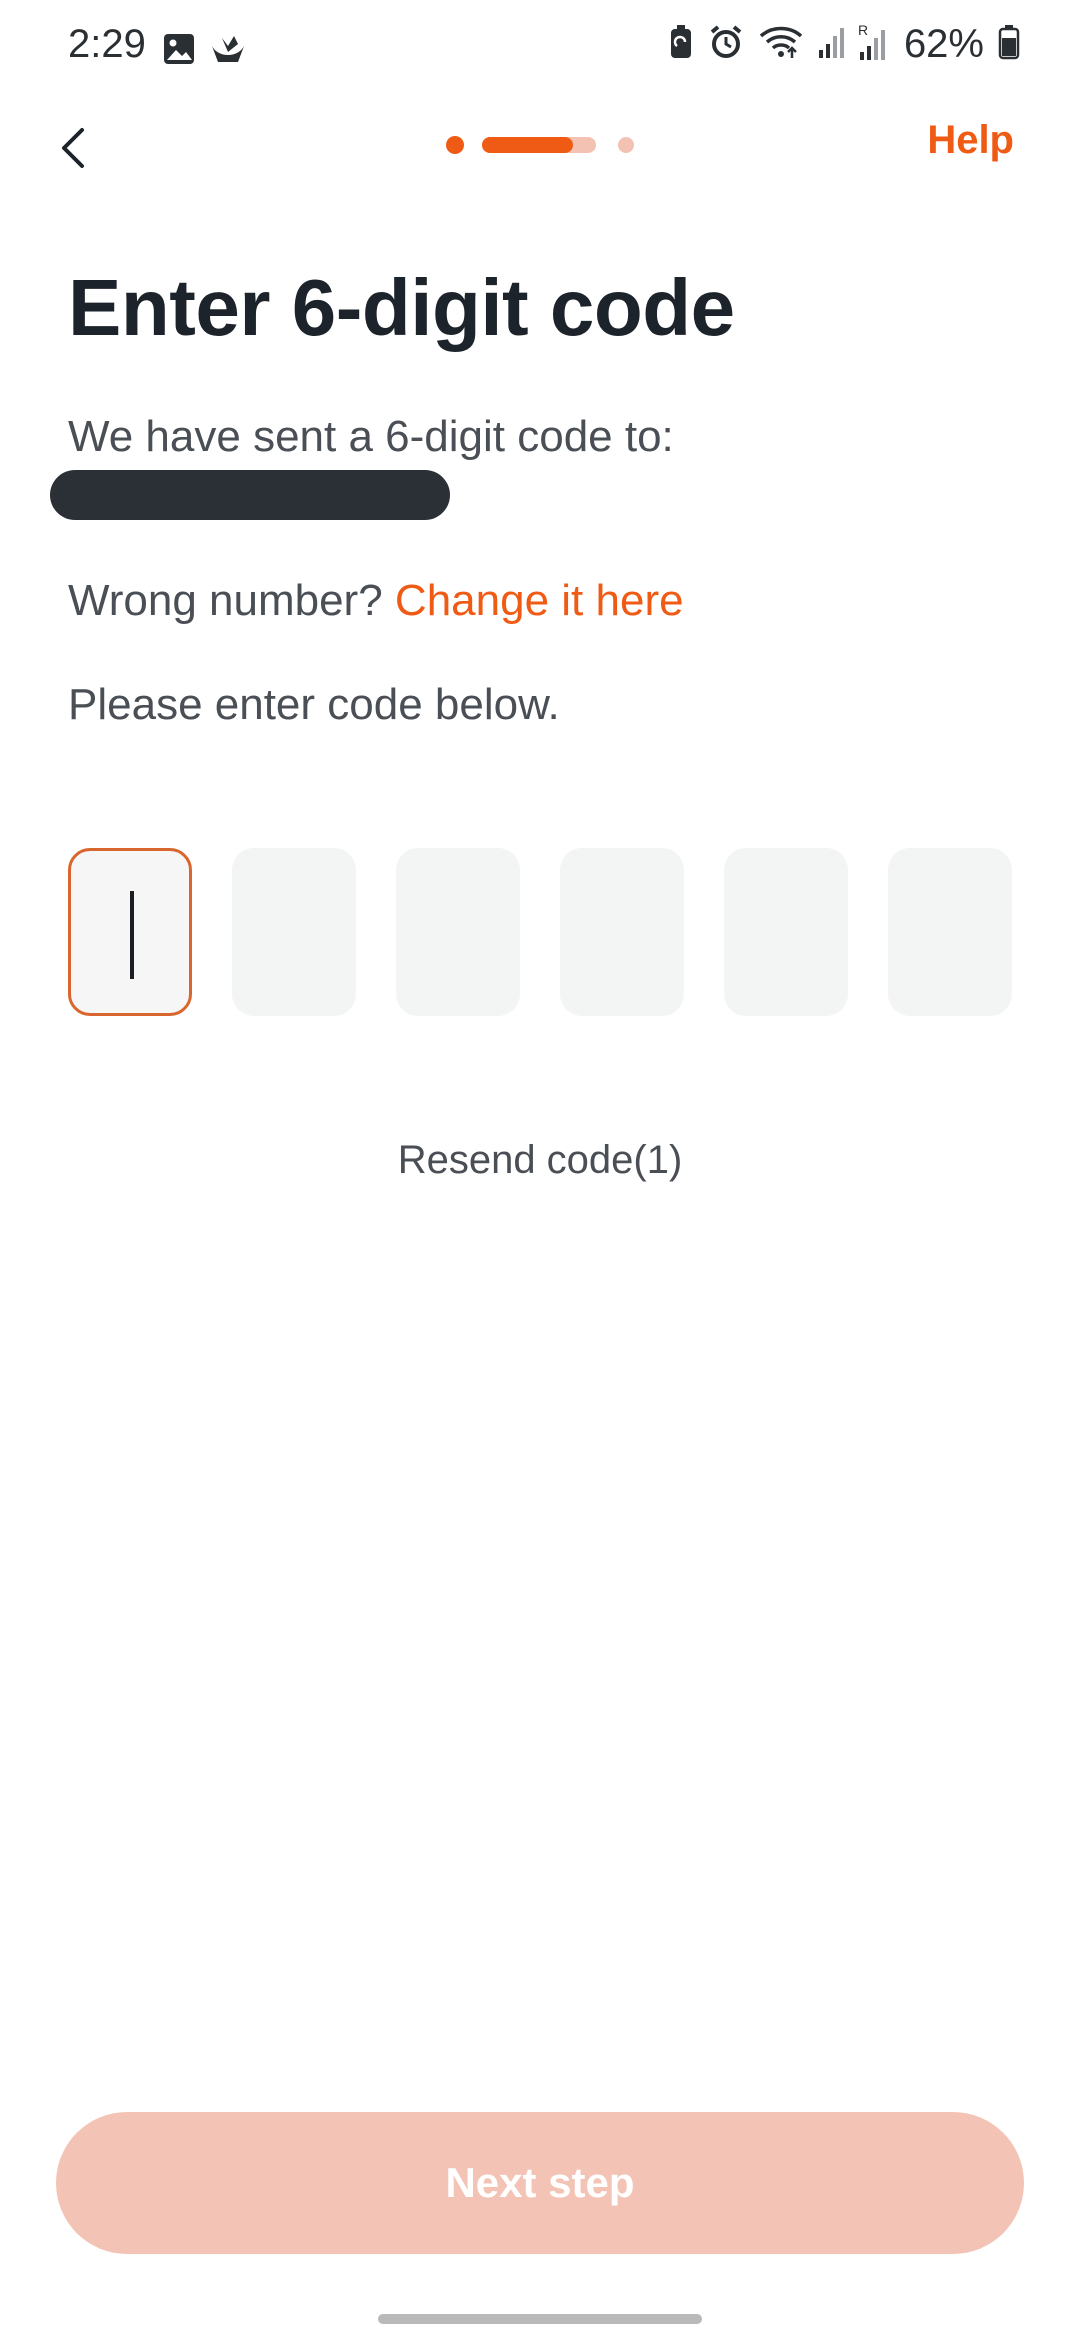 The image size is (1080, 2340). Describe the element at coordinates (831, 44) in the screenshot. I see `signal-icon` at that location.